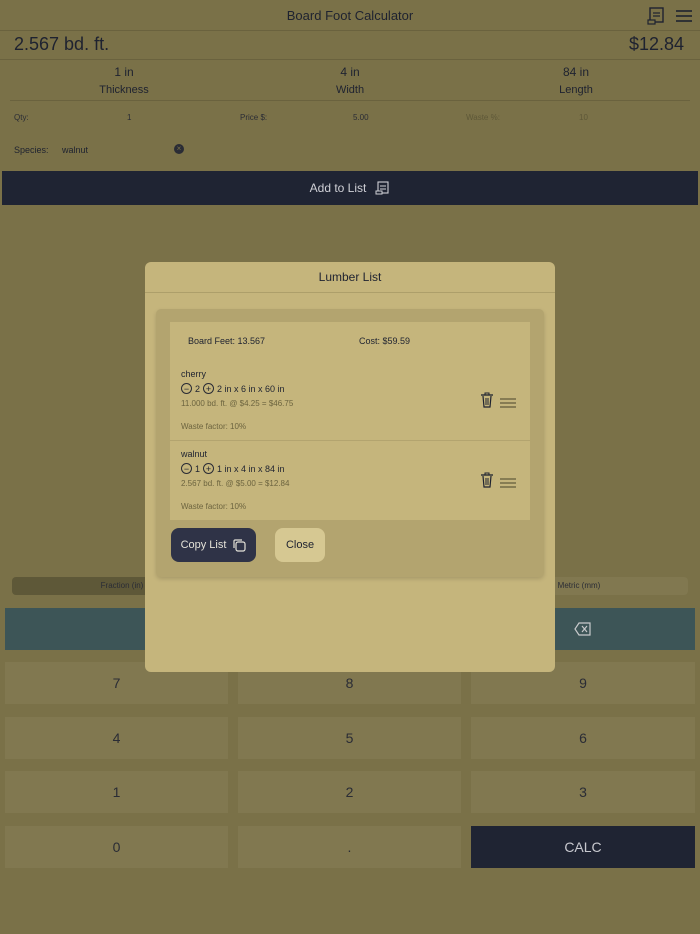 The image size is (700, 934). What do you see at coordinates (237, 403) in the screenshot?
I see `item-calc: 11.000 bd. ft. @ $4.25 = $46.75` at bounding box center [237, 403].